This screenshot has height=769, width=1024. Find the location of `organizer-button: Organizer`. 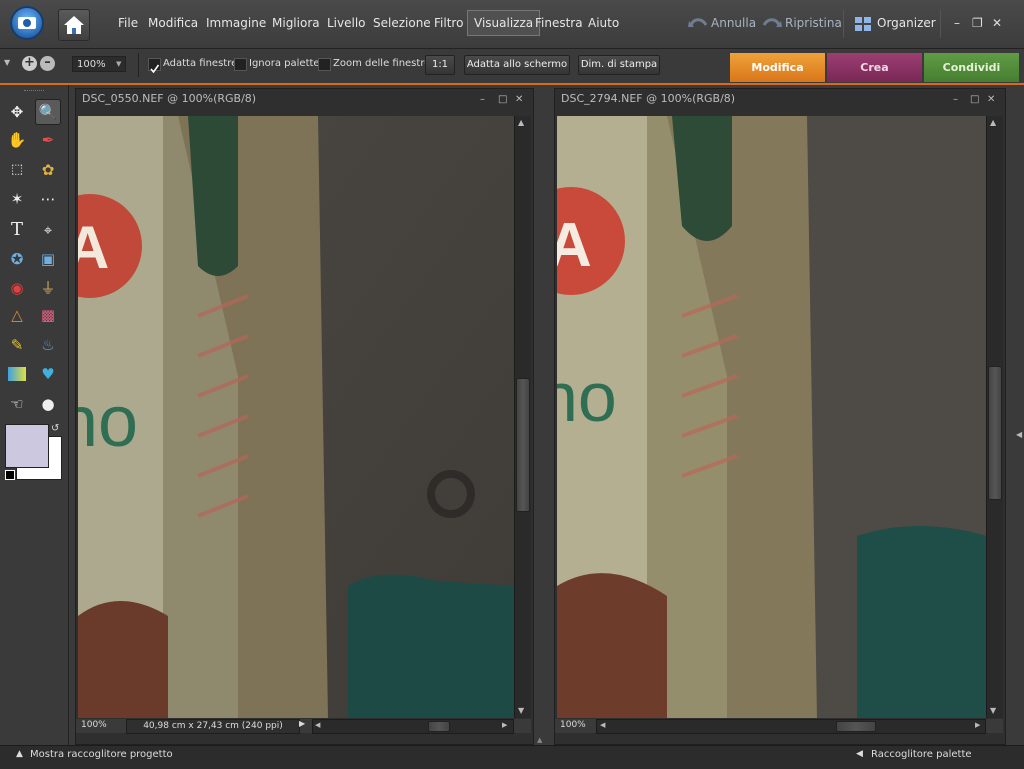

organizer-button: Organizer is located at coordinates (906, 23).